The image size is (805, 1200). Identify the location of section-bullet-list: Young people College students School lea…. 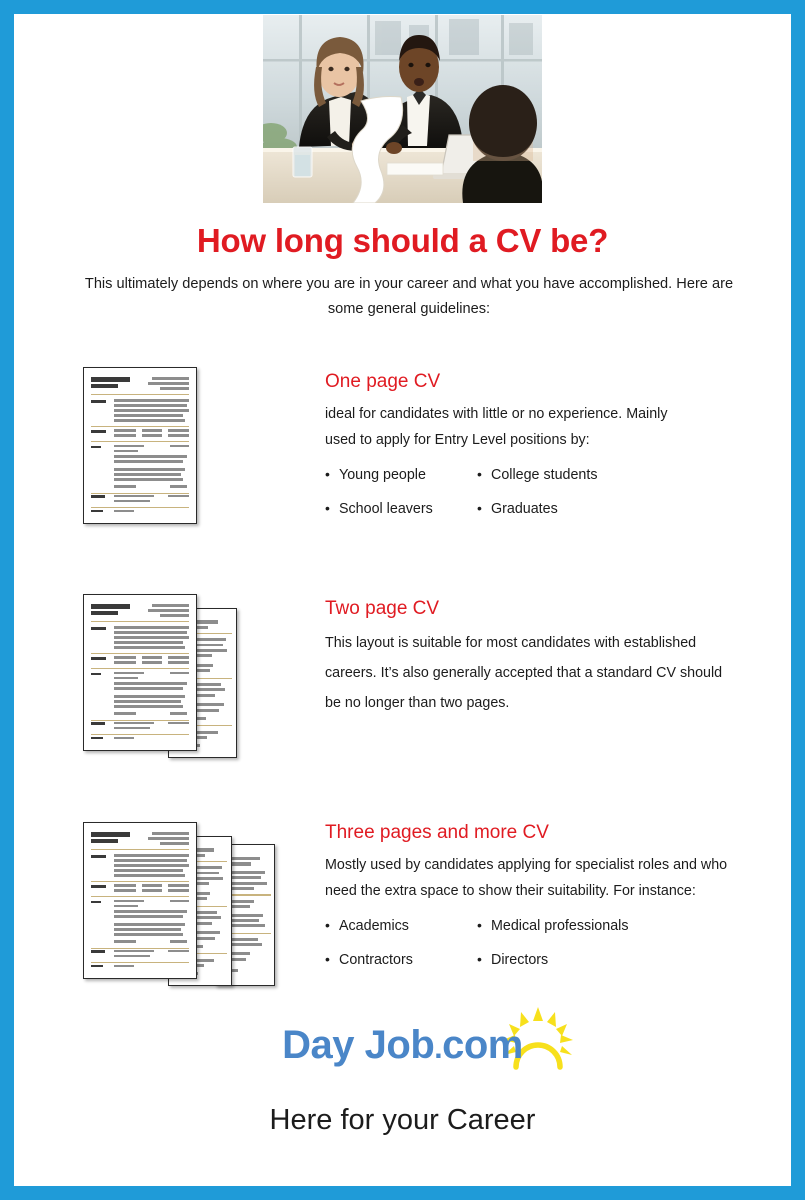
(540, 491).